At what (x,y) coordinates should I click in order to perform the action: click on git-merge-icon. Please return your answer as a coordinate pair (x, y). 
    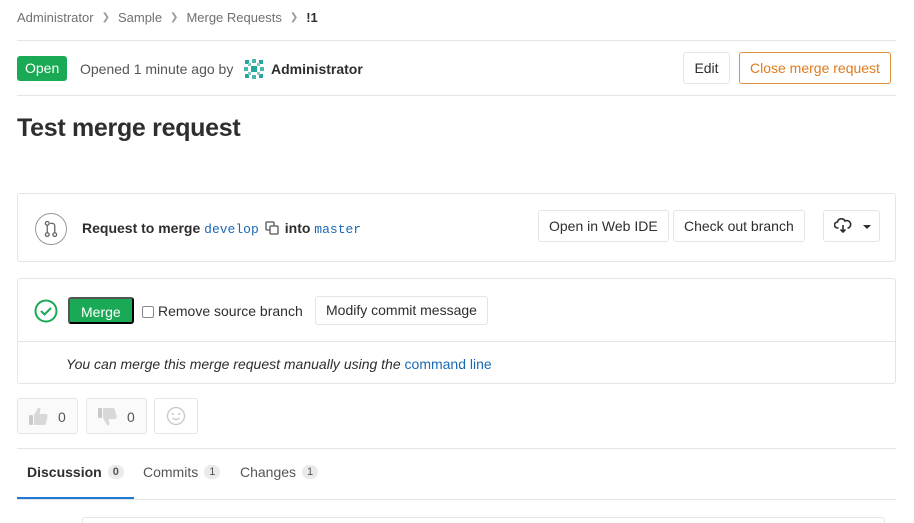
    Looking at the image, I should click on (51, 229).